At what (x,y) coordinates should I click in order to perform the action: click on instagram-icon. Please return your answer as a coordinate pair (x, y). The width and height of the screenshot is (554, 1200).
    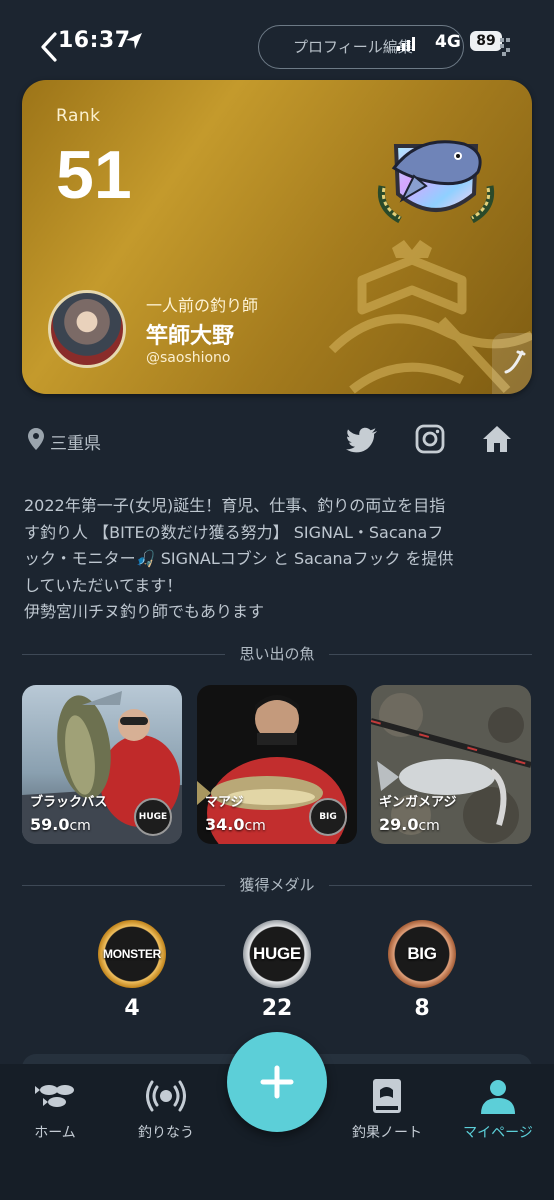
    Looking at the image, I should click on (430, 439).